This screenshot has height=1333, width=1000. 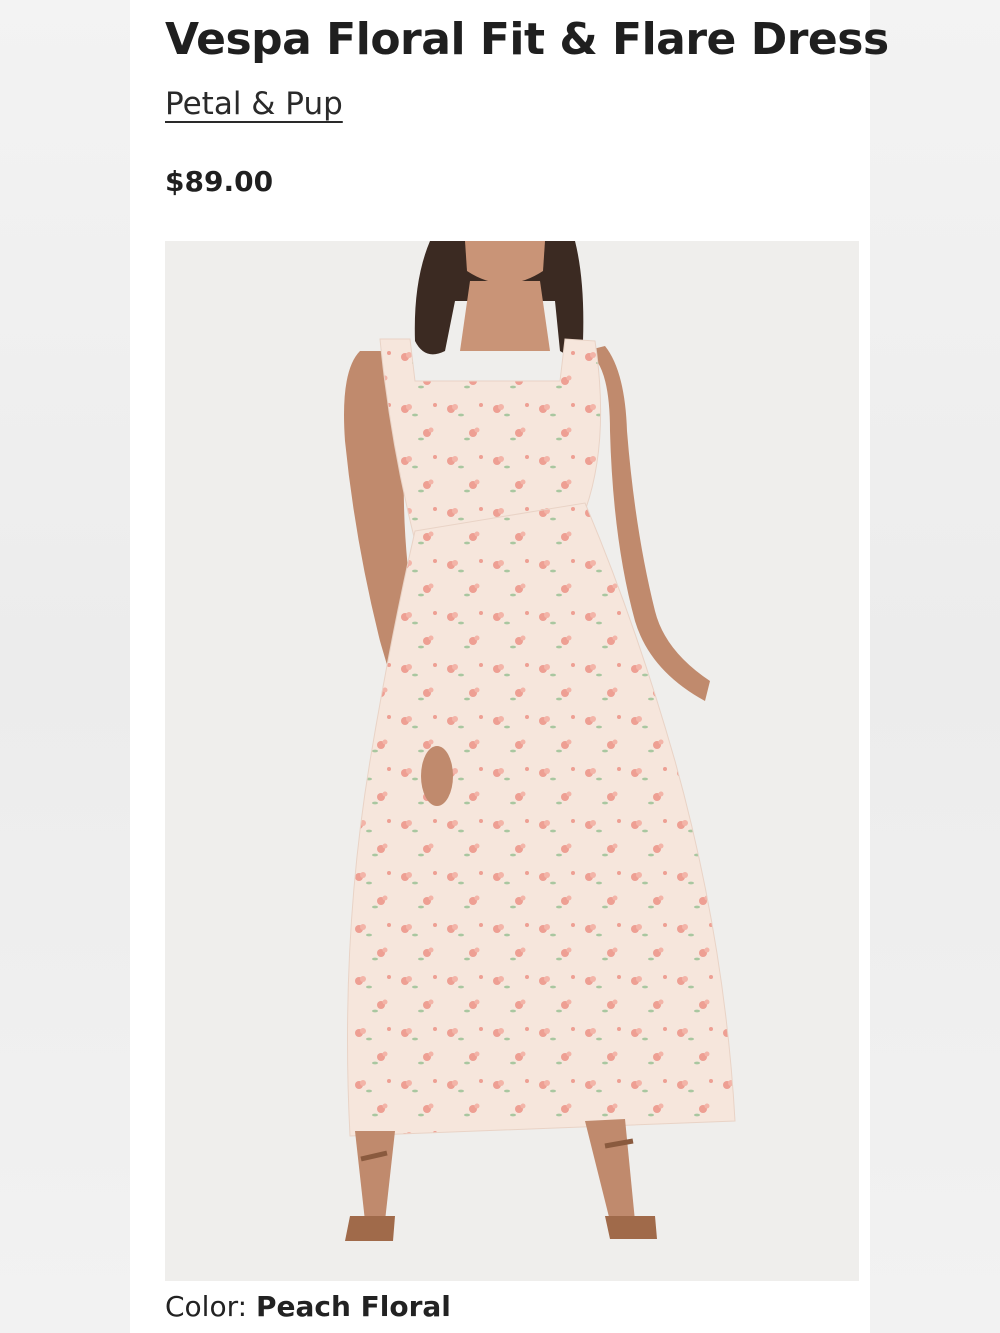 What do you see at coordinates (353, 1306) in the screenshot?
I see `color-value: Peach Floral` at bounding box center [353, 1306].